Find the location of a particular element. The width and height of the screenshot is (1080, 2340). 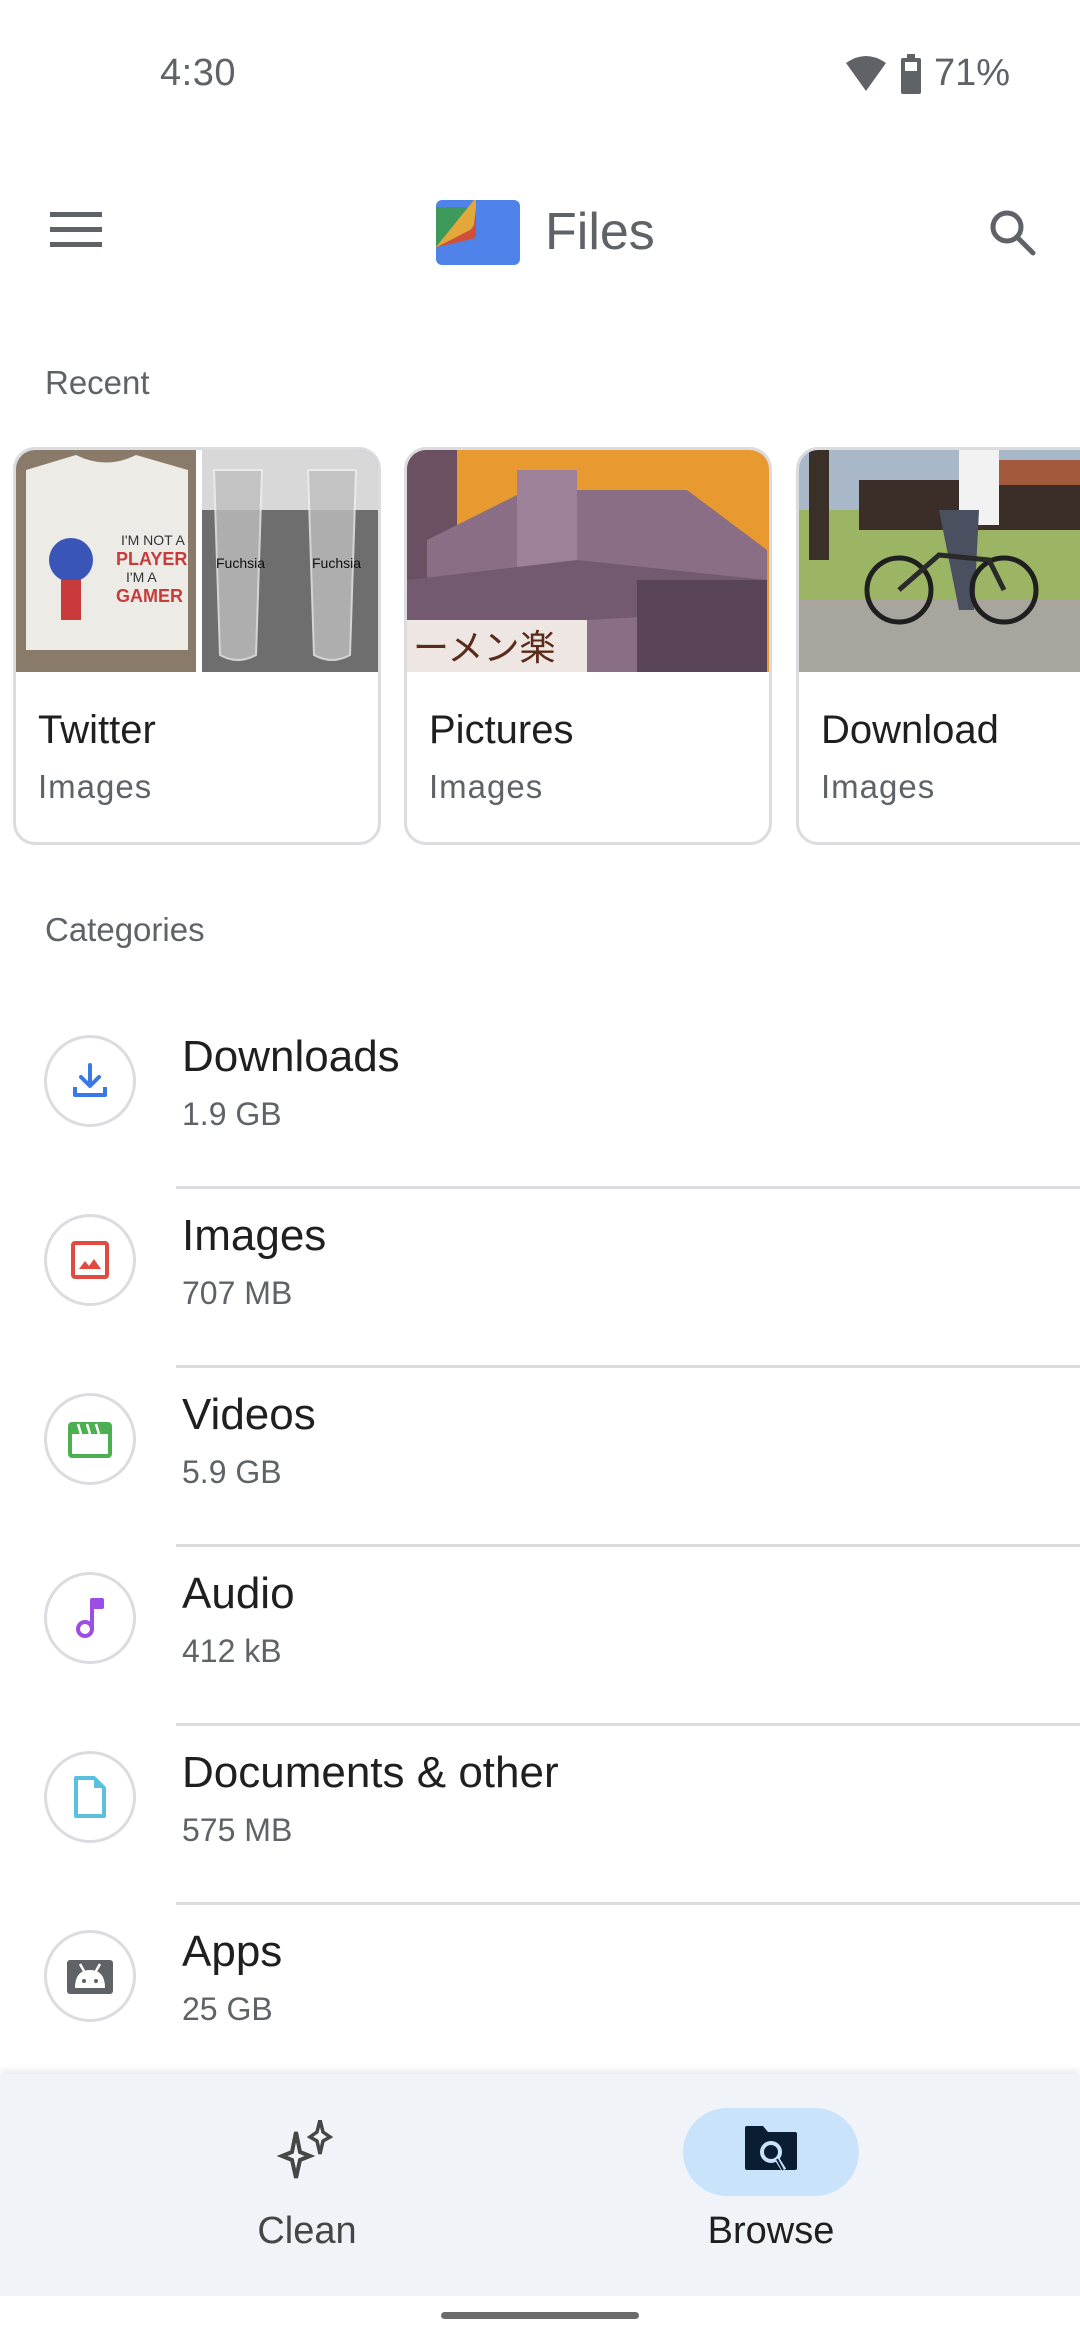

status-bar: 4:30 71% is located at coordinates (540, 75).